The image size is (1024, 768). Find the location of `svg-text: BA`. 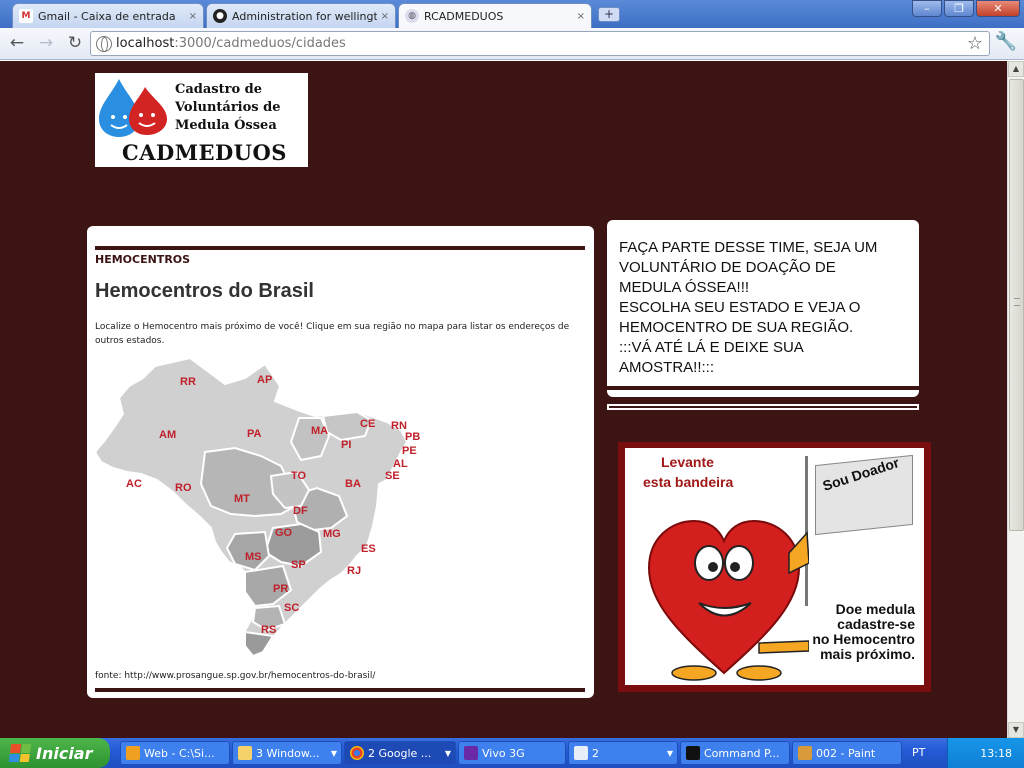

svg-text: BA is located at coordinates (353, 484).